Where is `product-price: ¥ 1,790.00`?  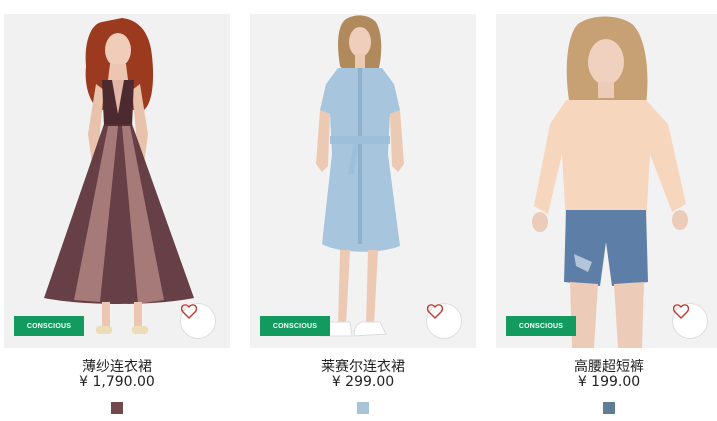 product-price: ¥ 1,790.00 is located at coordinates (117, 382).